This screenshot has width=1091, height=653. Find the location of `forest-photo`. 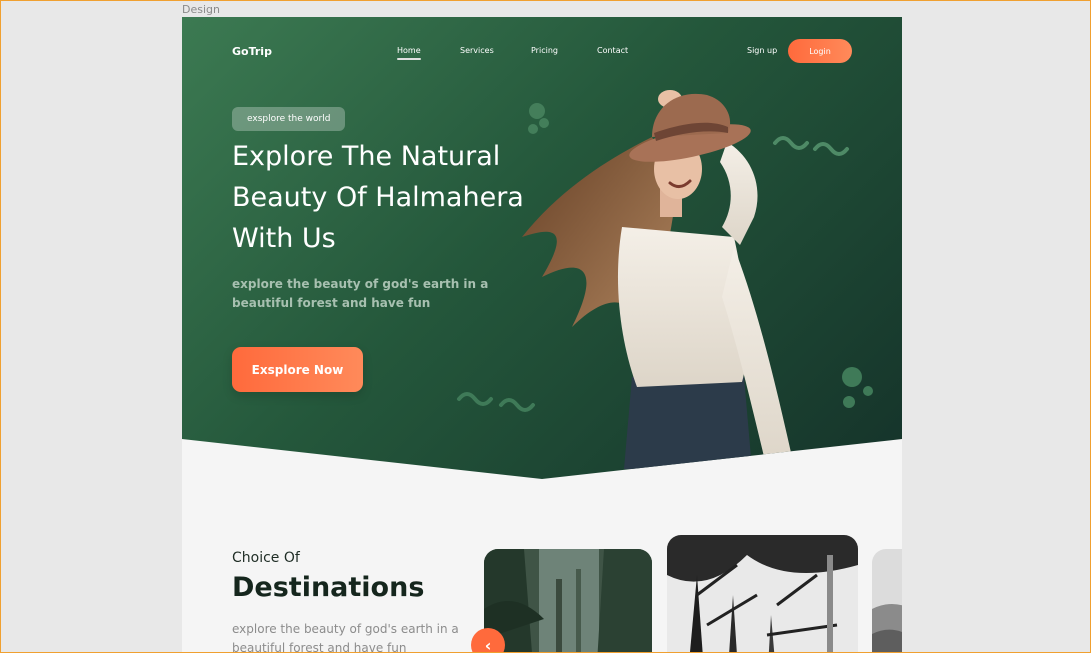

forest-photo is located at coordinates (568, 601).